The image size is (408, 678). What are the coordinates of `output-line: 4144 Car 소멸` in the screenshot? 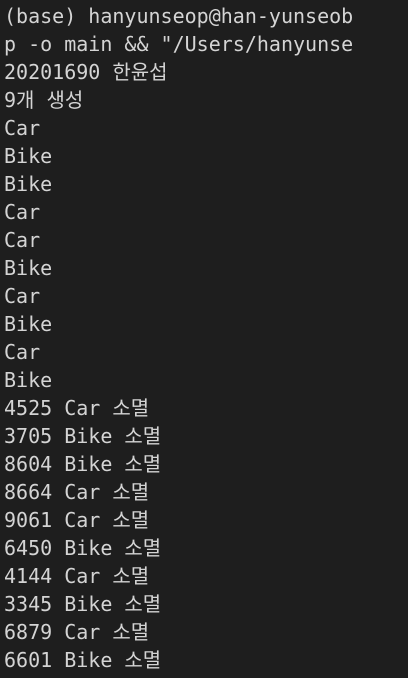 It's located at (77, 576).